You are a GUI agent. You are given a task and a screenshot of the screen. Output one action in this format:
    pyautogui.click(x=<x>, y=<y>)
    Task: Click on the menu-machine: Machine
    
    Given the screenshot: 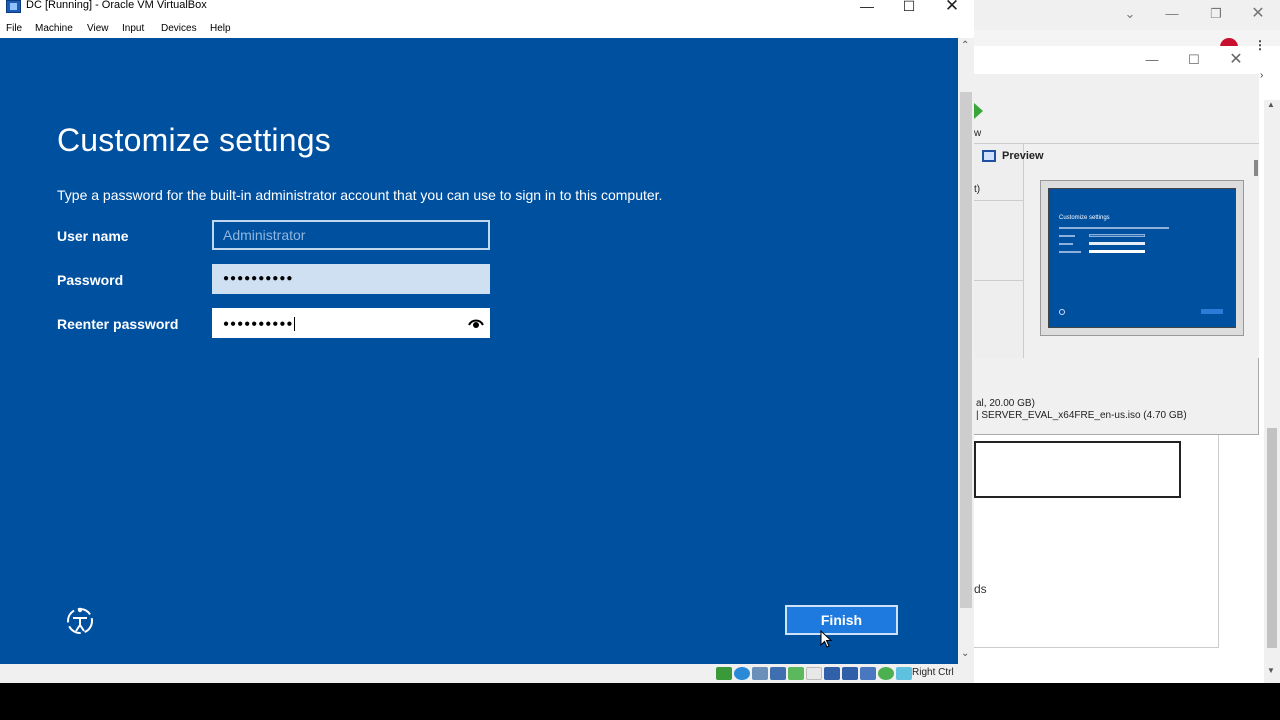 What is the action you would take?
    pyautogui.click(x=54, y=27)
    